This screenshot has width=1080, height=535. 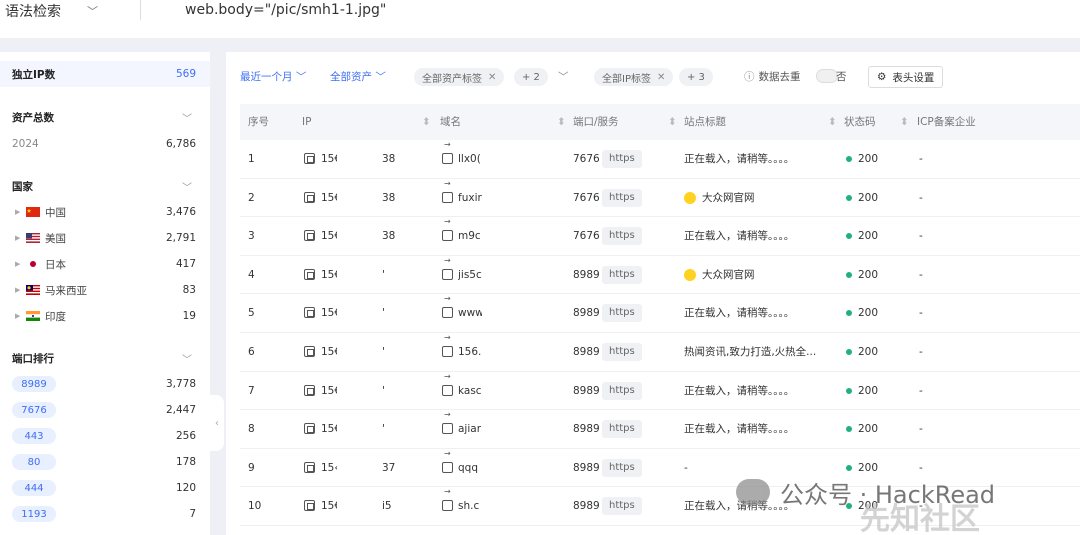 What do you see at coordinates (33, 238) in the screenshot?
I see `usa-flag-icon` at bounding box center [33, 238].